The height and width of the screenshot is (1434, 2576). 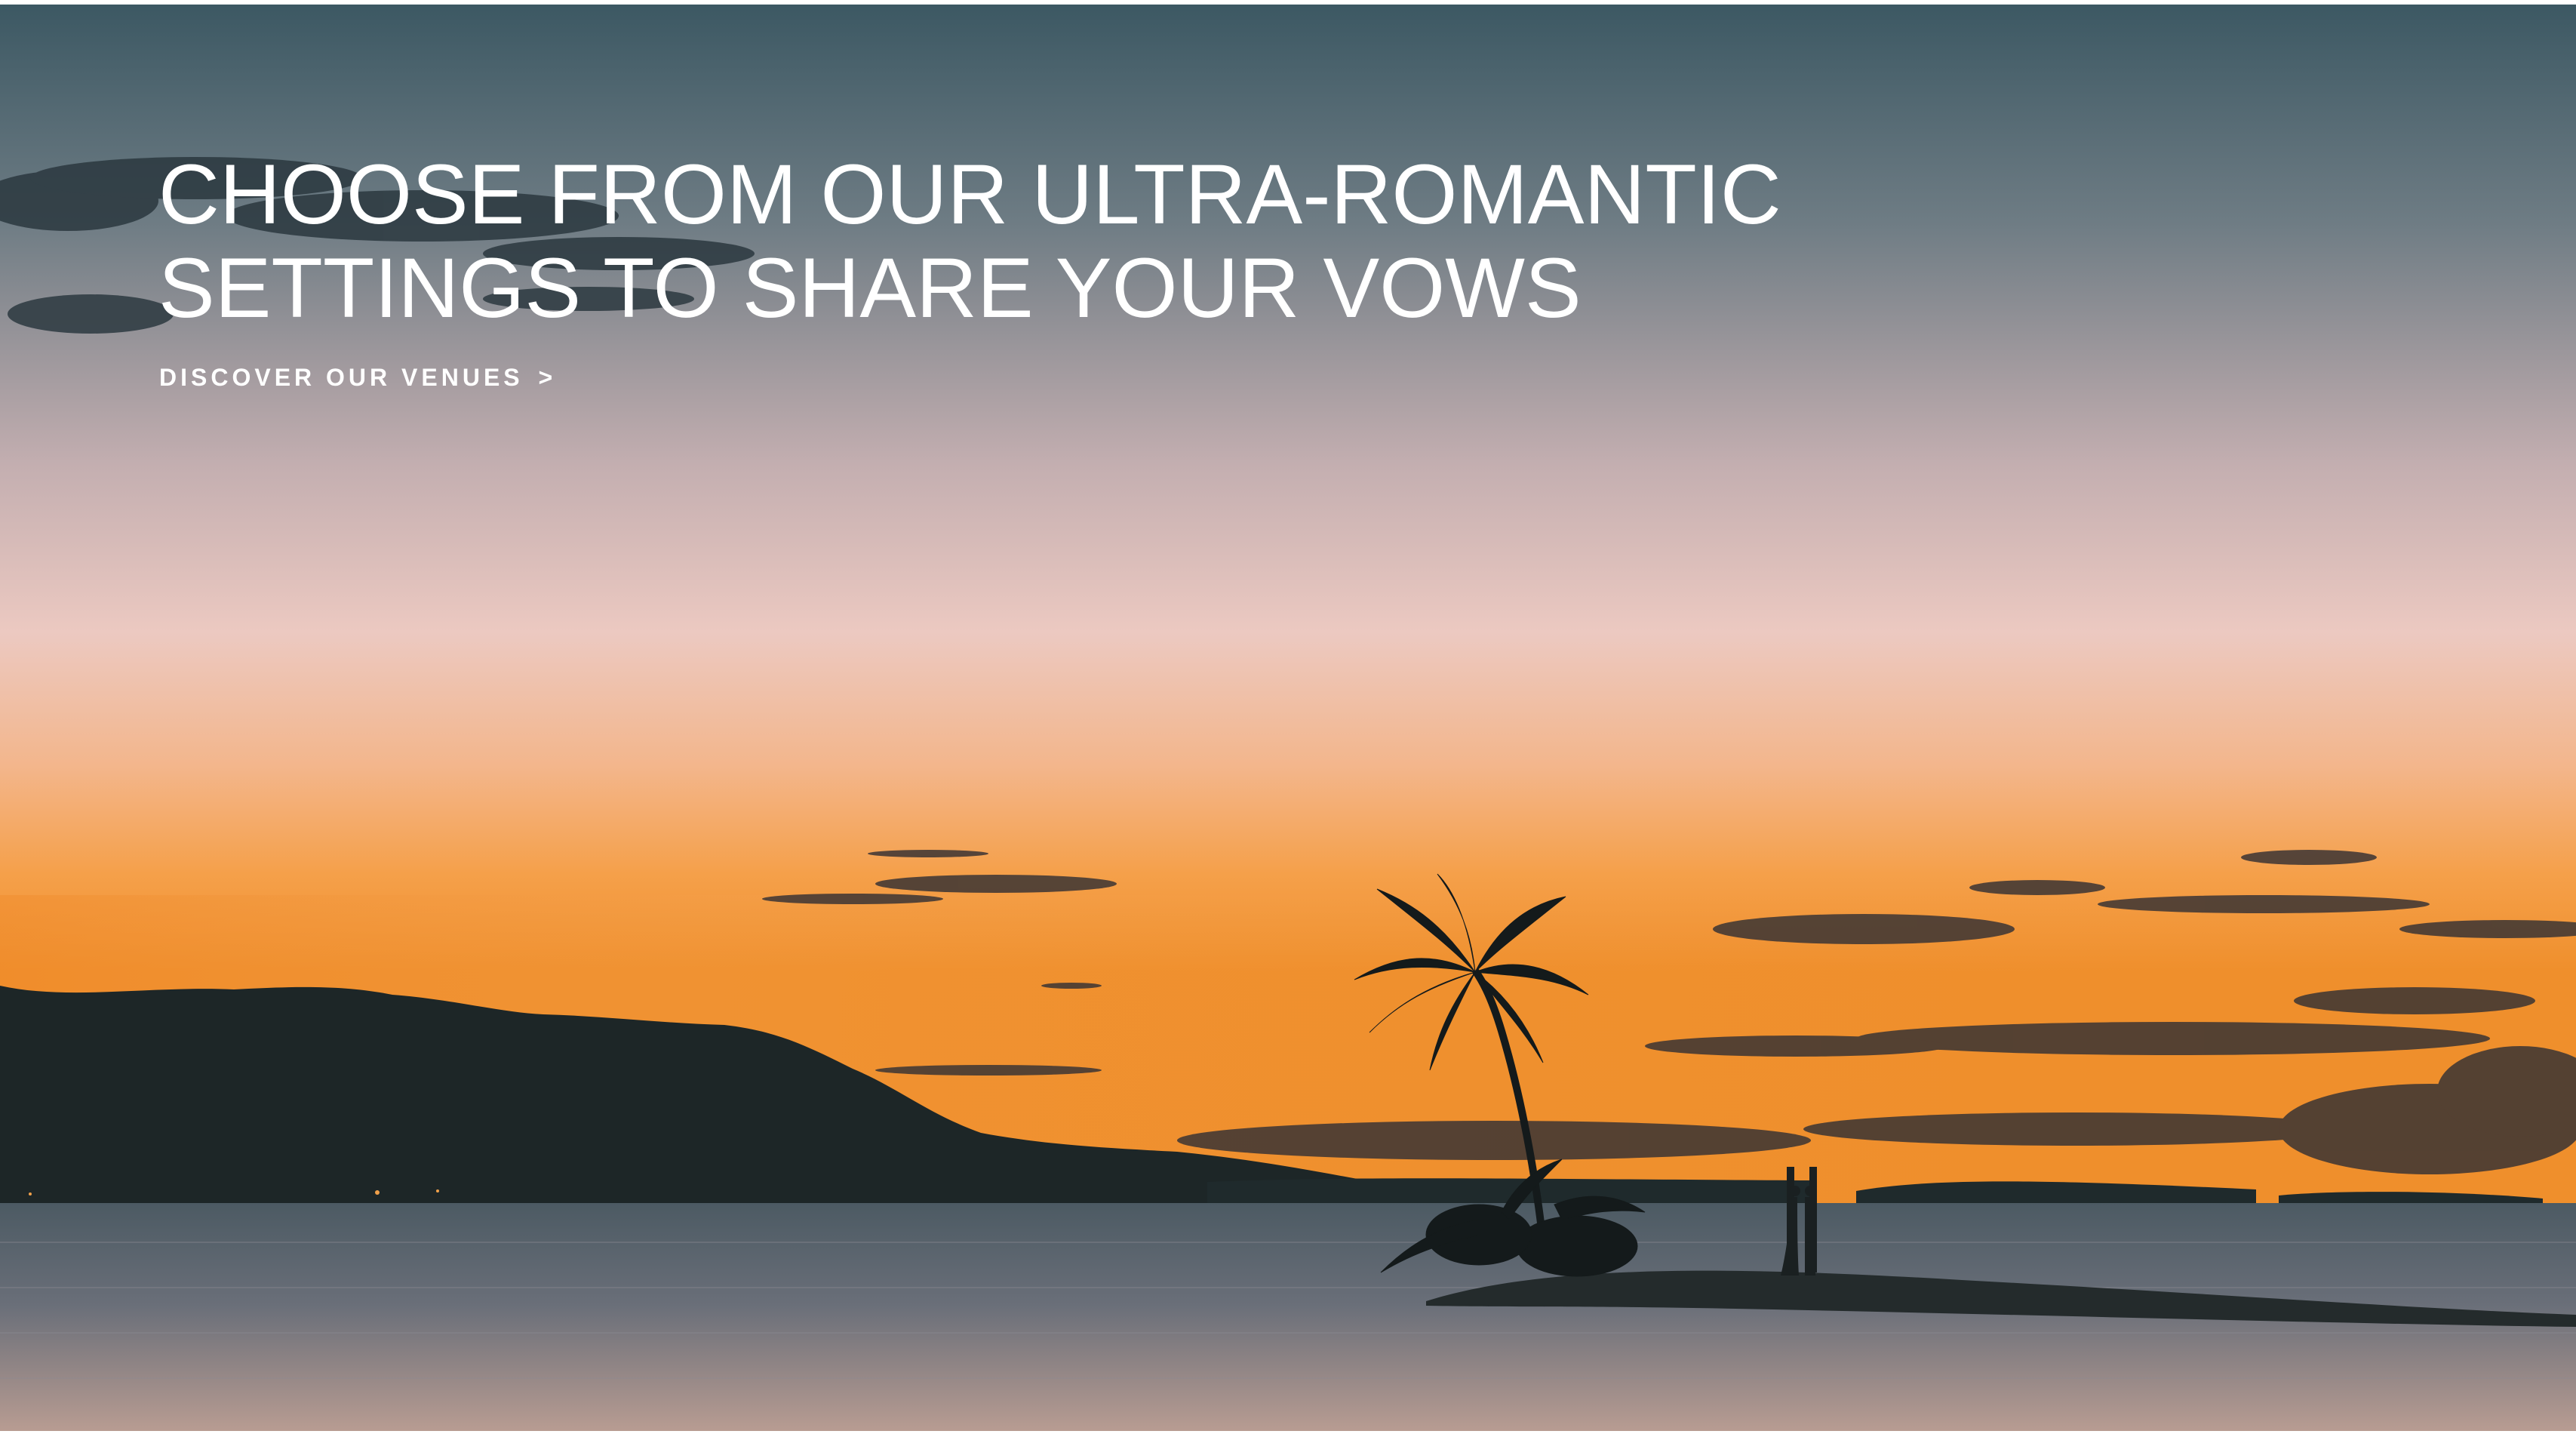 What do you see at coordinates (547, 377) in the screenshot?
I see `chevron-right-icon: >` at bounding box center [547, 377].